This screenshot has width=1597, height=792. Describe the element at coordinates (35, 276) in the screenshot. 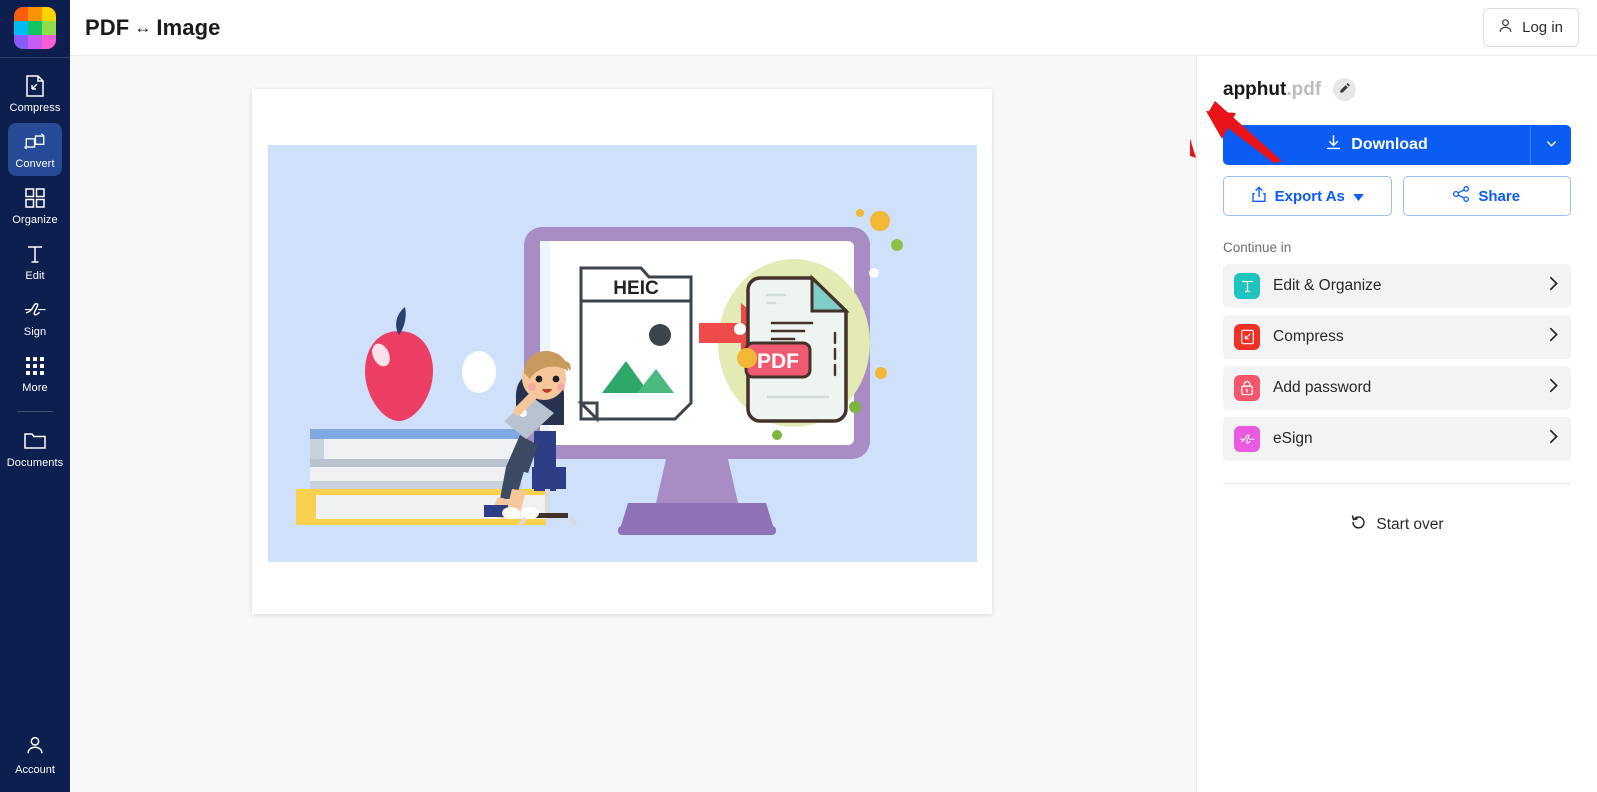

I see `sidebar-item-label: Edit` at that location.